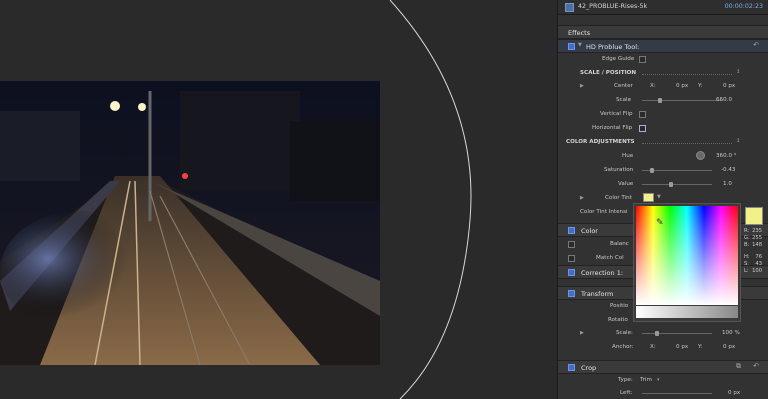  What do you see at coordinates (648, 197) in the screenshot?
I see `color-tint-swatch` at bounding box center [648, 197].